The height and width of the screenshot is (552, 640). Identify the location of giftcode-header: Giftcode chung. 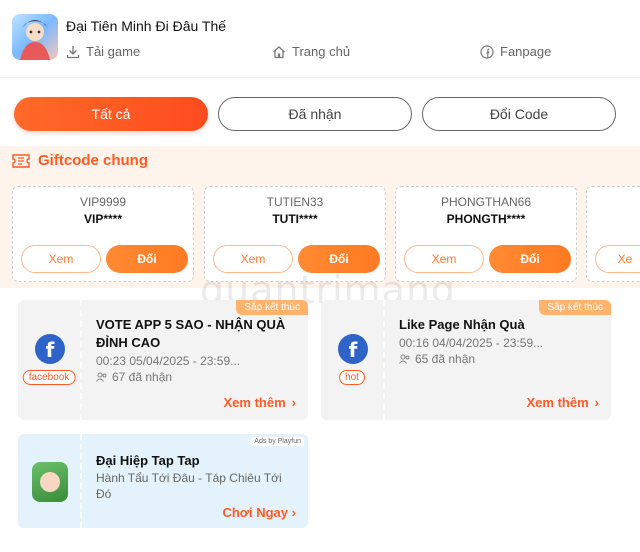
(80, 160).